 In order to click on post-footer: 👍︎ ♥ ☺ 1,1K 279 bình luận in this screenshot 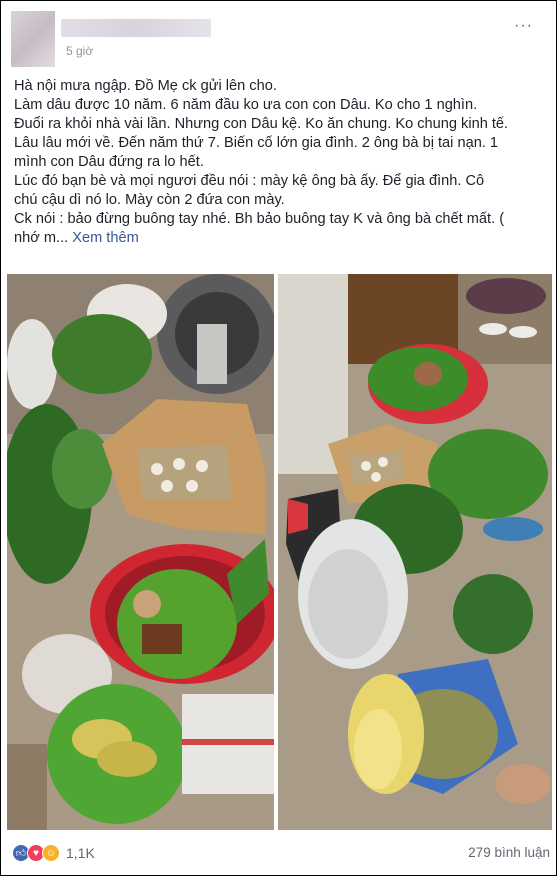, I will do `click(279, 852)`.